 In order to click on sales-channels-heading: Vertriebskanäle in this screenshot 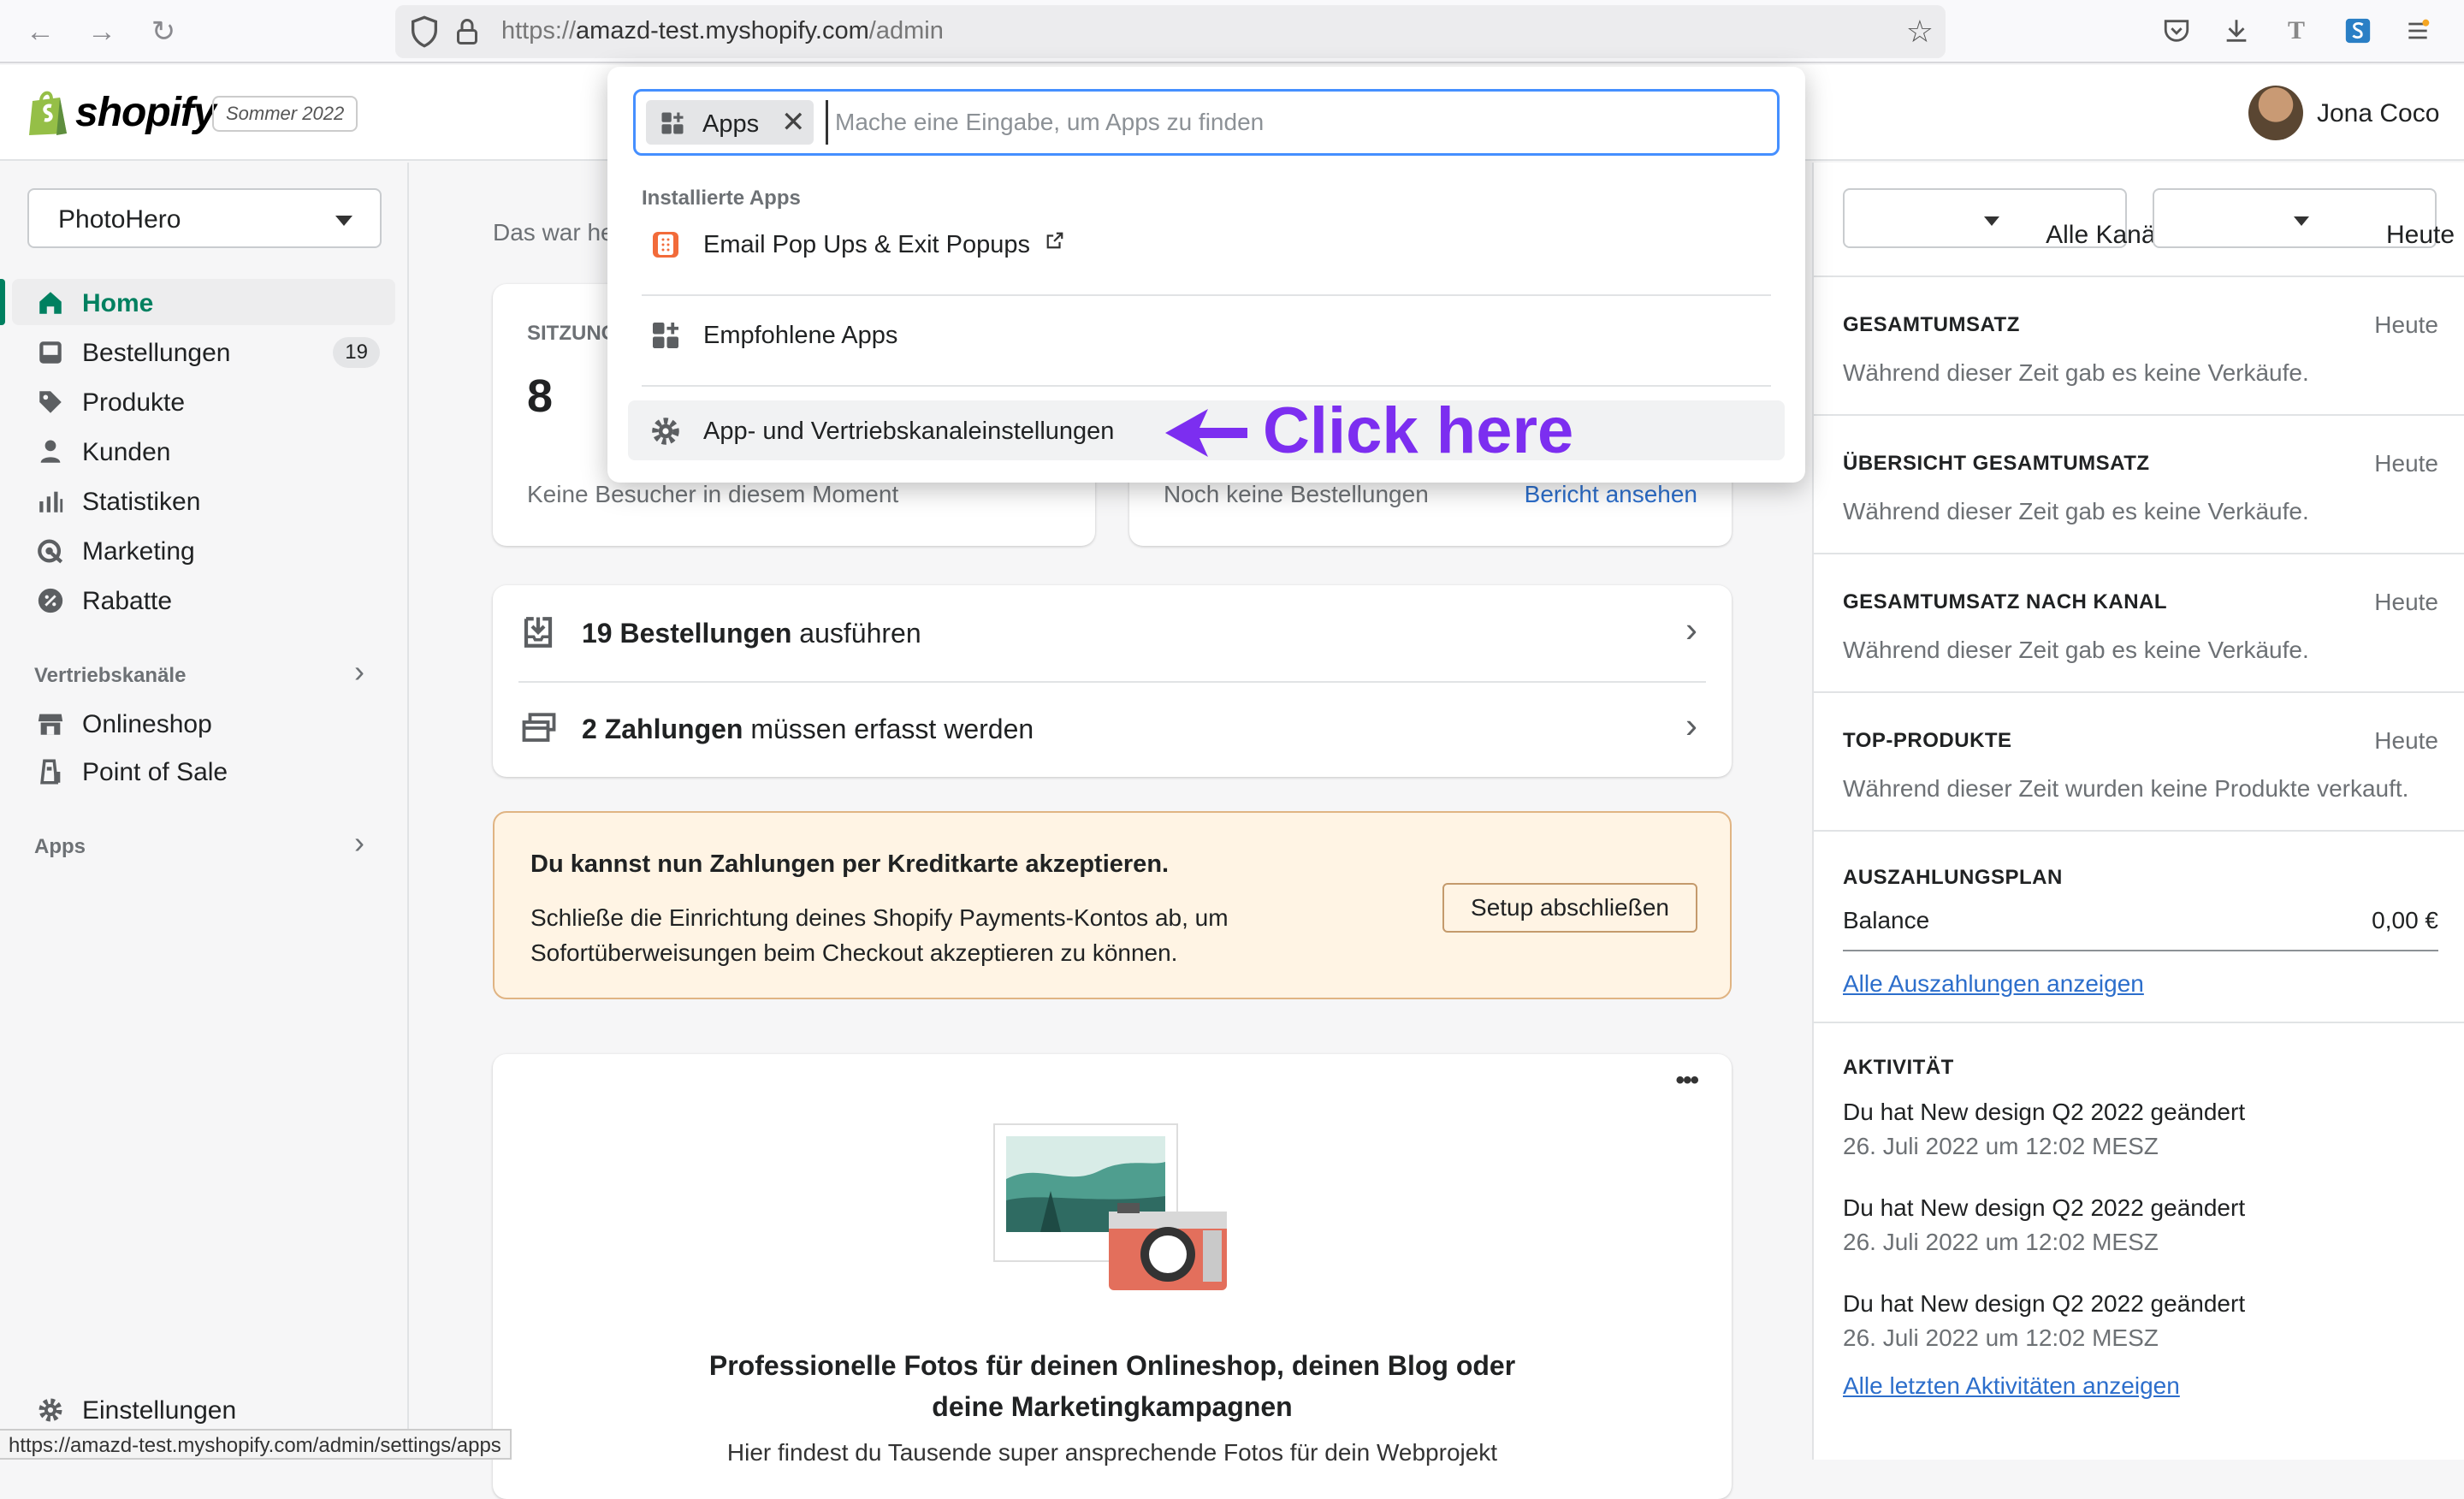, I will do `click(110, 675)`.